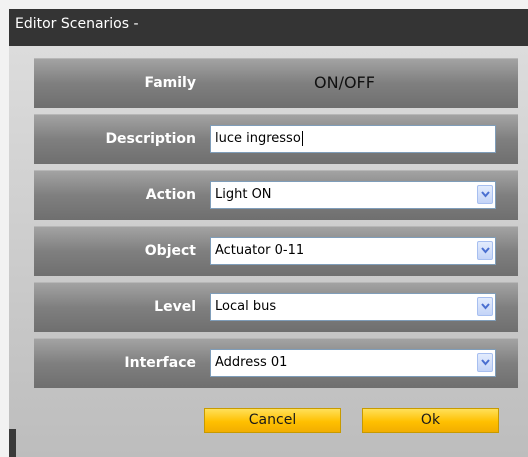  I want to click on description-row: Description luce ingresso, so click(276, 139).